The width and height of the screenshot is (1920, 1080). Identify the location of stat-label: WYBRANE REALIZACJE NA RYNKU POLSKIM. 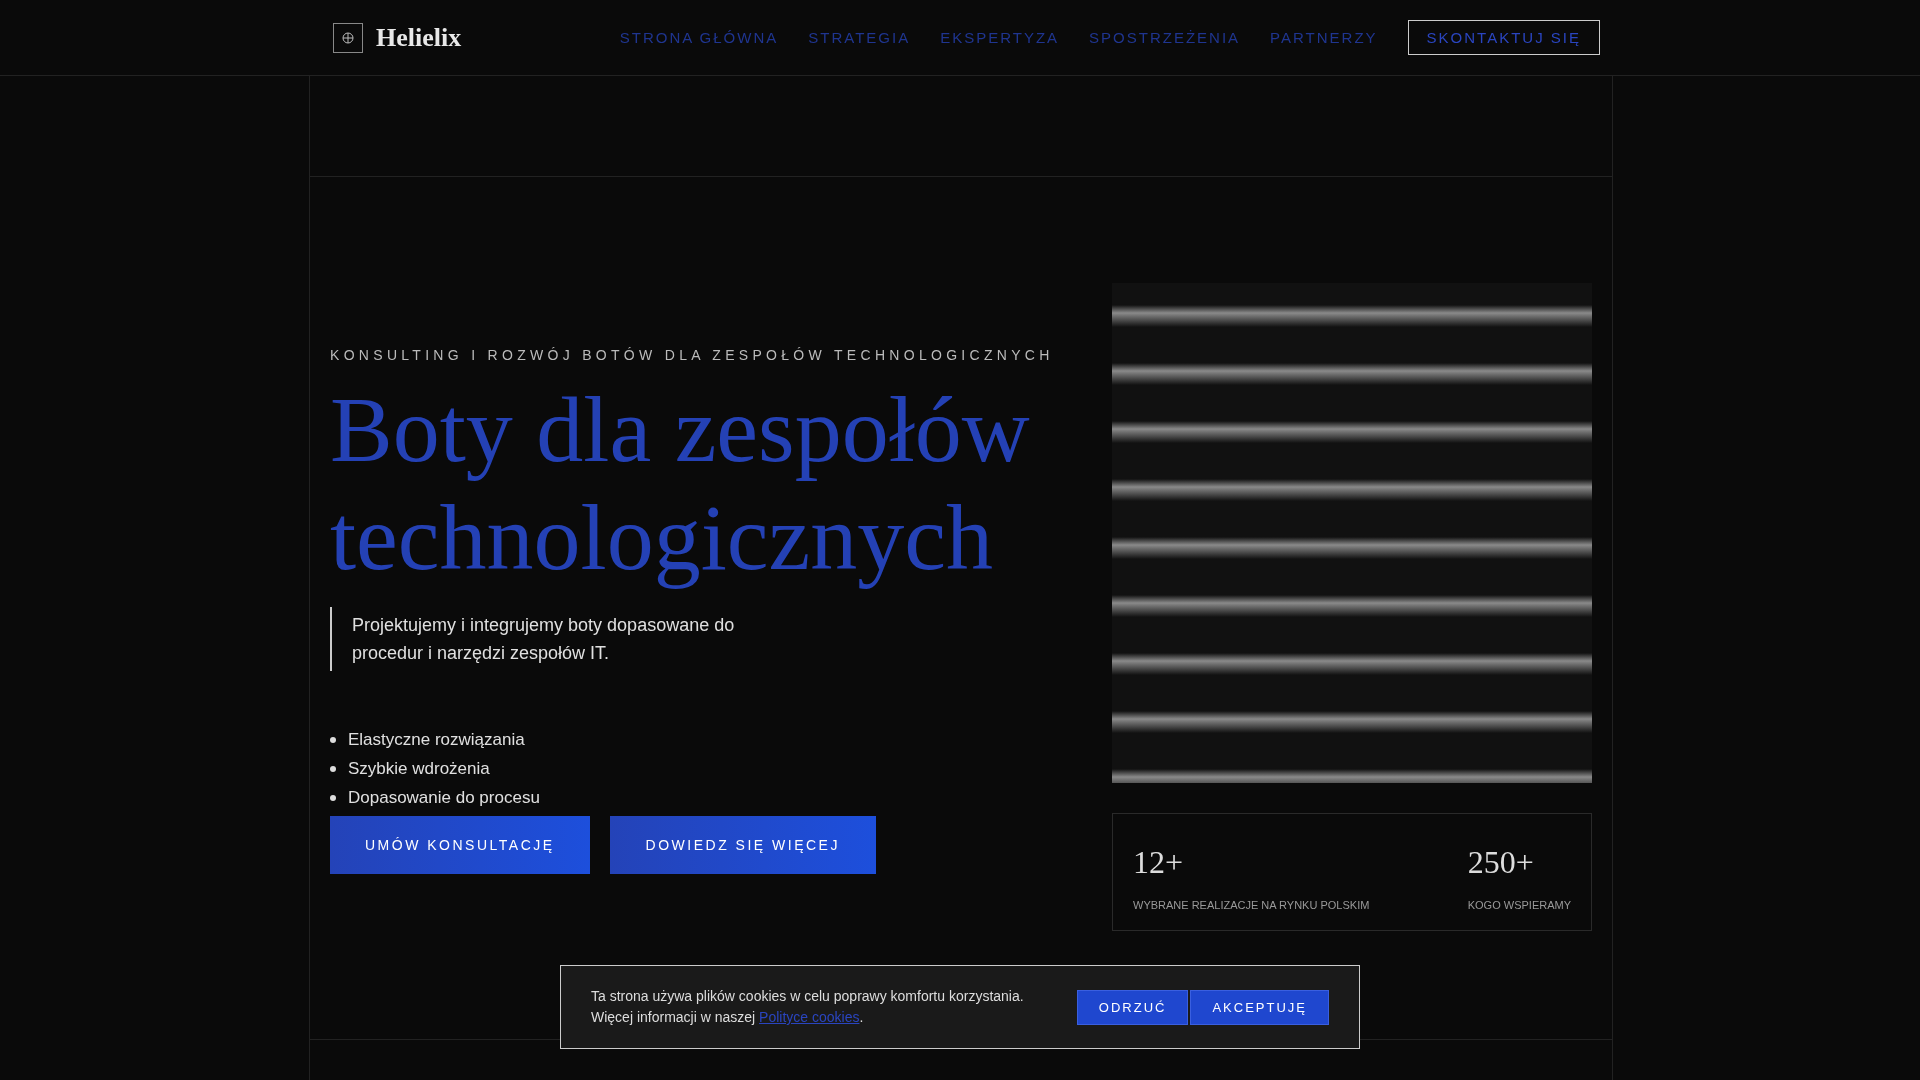
(1251, 905).